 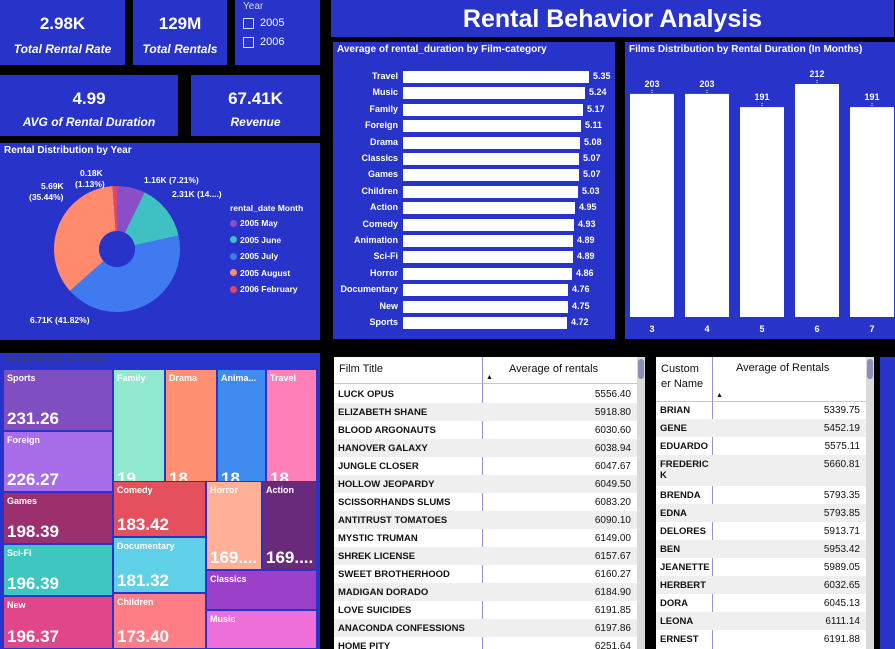 I want to click on legend-item: 2005 July, so click(x=254, y=256).